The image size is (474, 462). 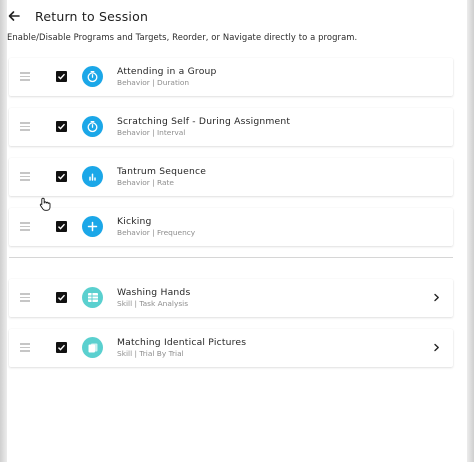 I want to click on return-to-session-button: Return to Session, so click(x=77, y=16).